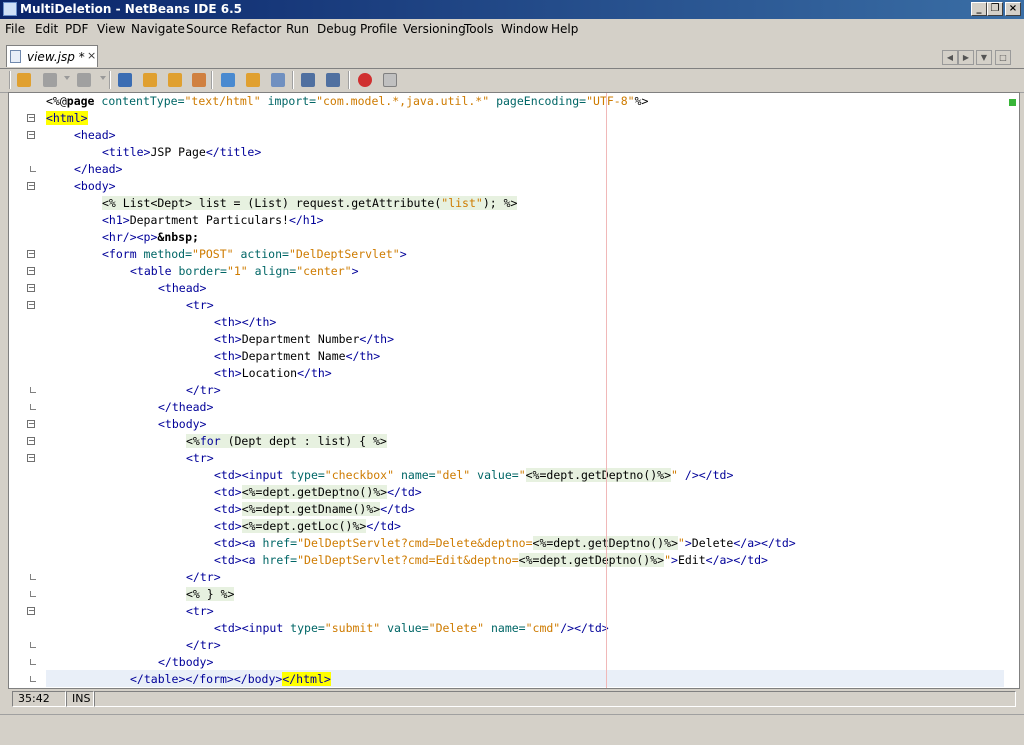  I want to click on minimize-button: _, so click(979, 9).